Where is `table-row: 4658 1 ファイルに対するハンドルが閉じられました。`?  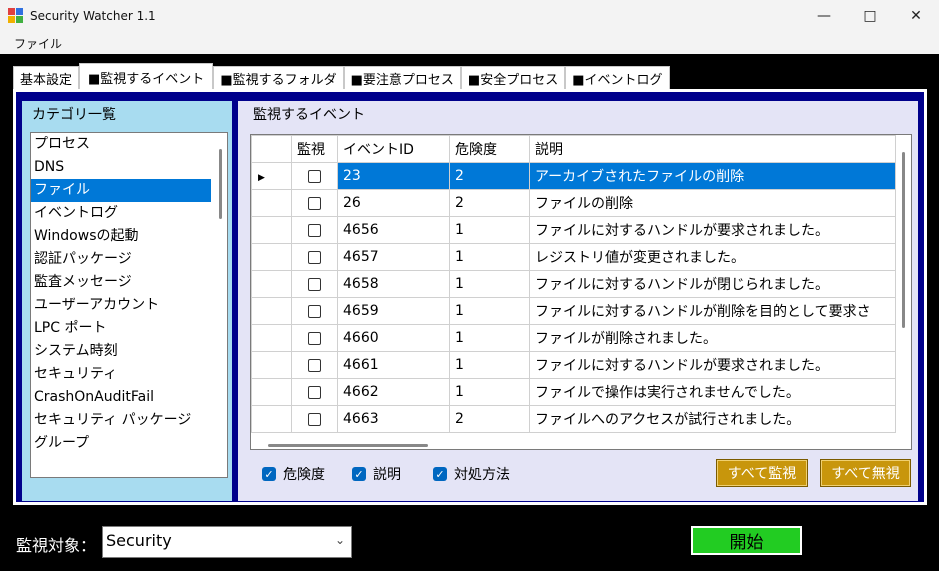 table-row: 4658 1 ファイルに対するハンドルが閉じられました。 is located at coordinates (573, 284).